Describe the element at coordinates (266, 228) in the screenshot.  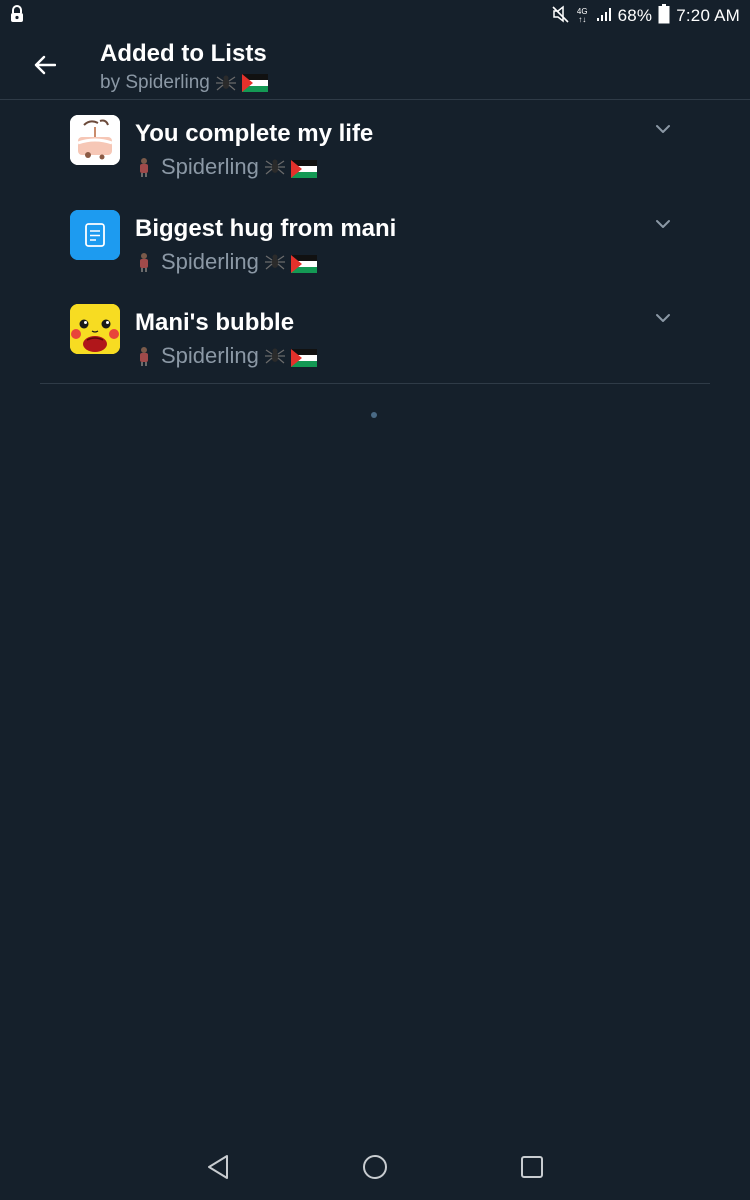
I see `list-name: Biggest hug from mani` at that location.